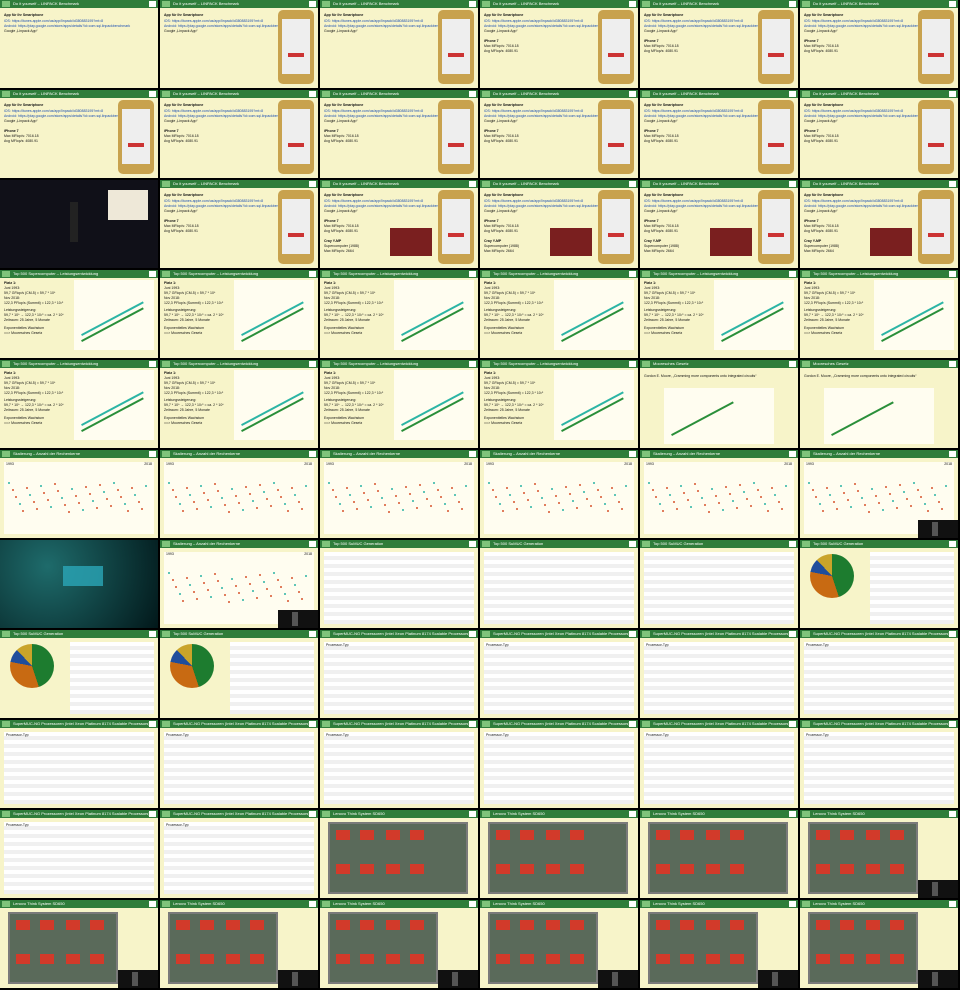  I want to click on phone-screenshot, so click(456, 47).